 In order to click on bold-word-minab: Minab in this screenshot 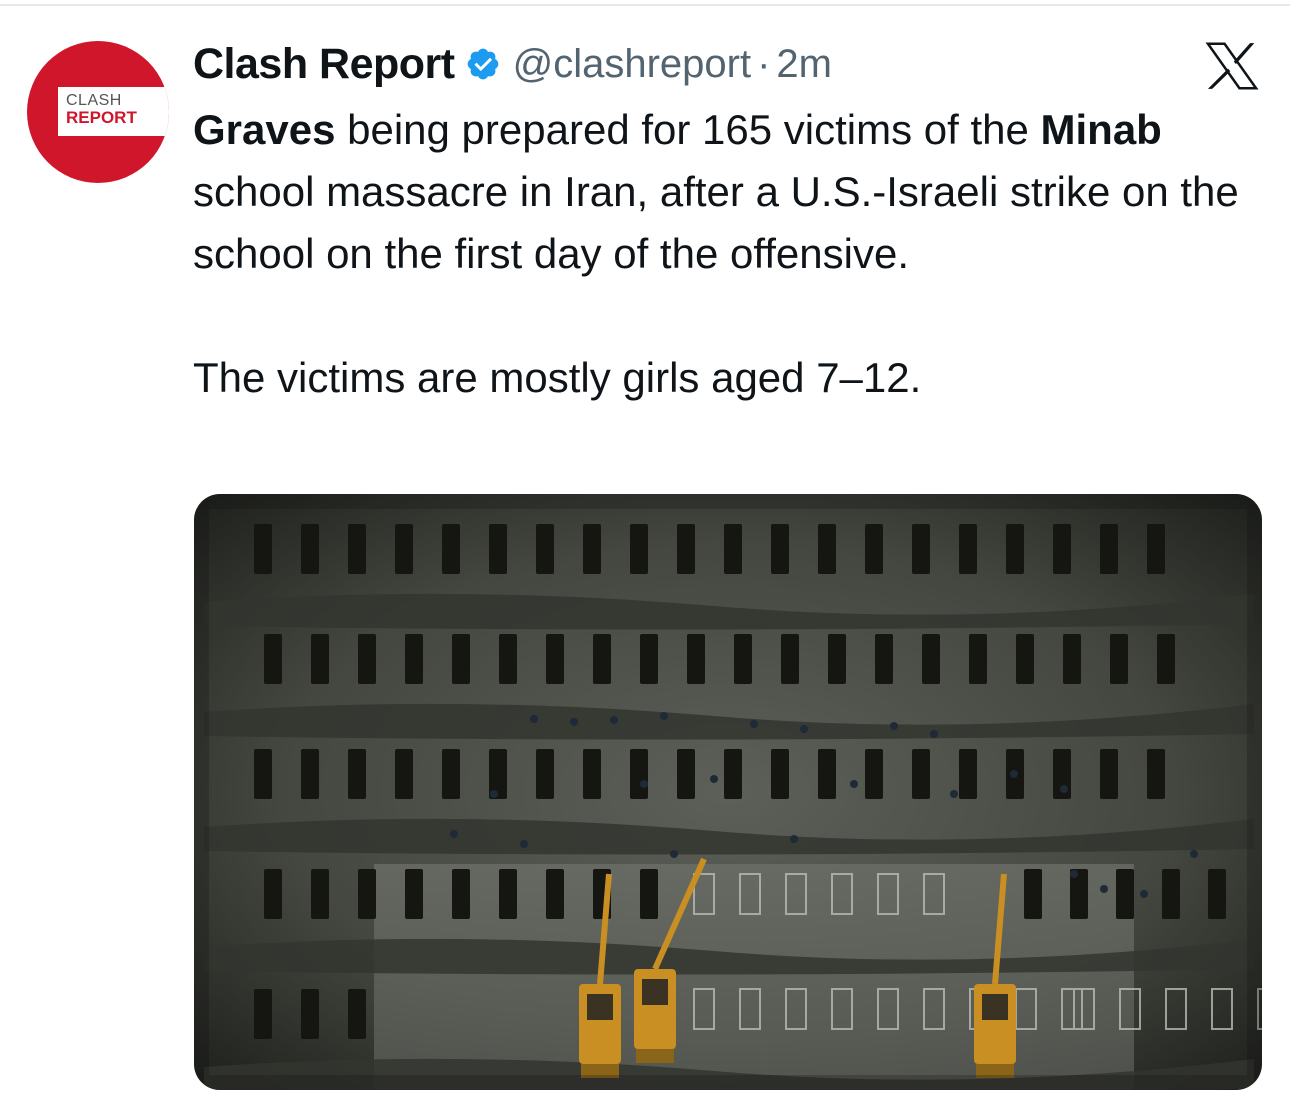, I will do `click(1101, 129)`.